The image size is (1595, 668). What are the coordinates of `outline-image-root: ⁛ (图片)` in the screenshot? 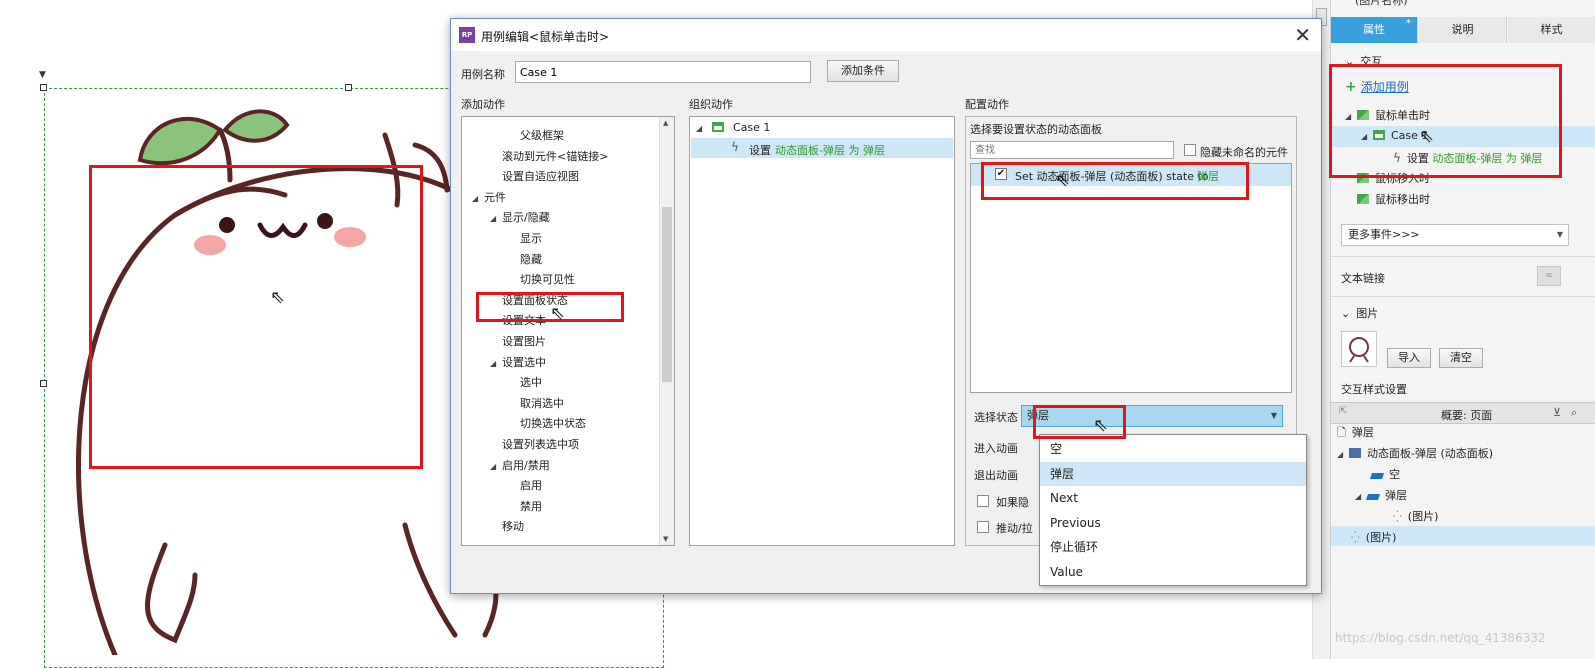 It's located at (1373, 537).